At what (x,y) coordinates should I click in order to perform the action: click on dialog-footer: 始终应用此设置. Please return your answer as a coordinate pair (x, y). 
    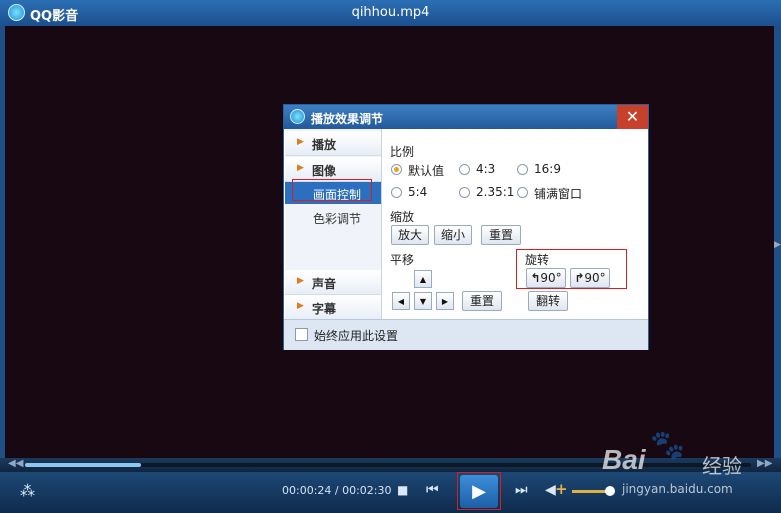
    Looking at the image, I should click on (466, 334).